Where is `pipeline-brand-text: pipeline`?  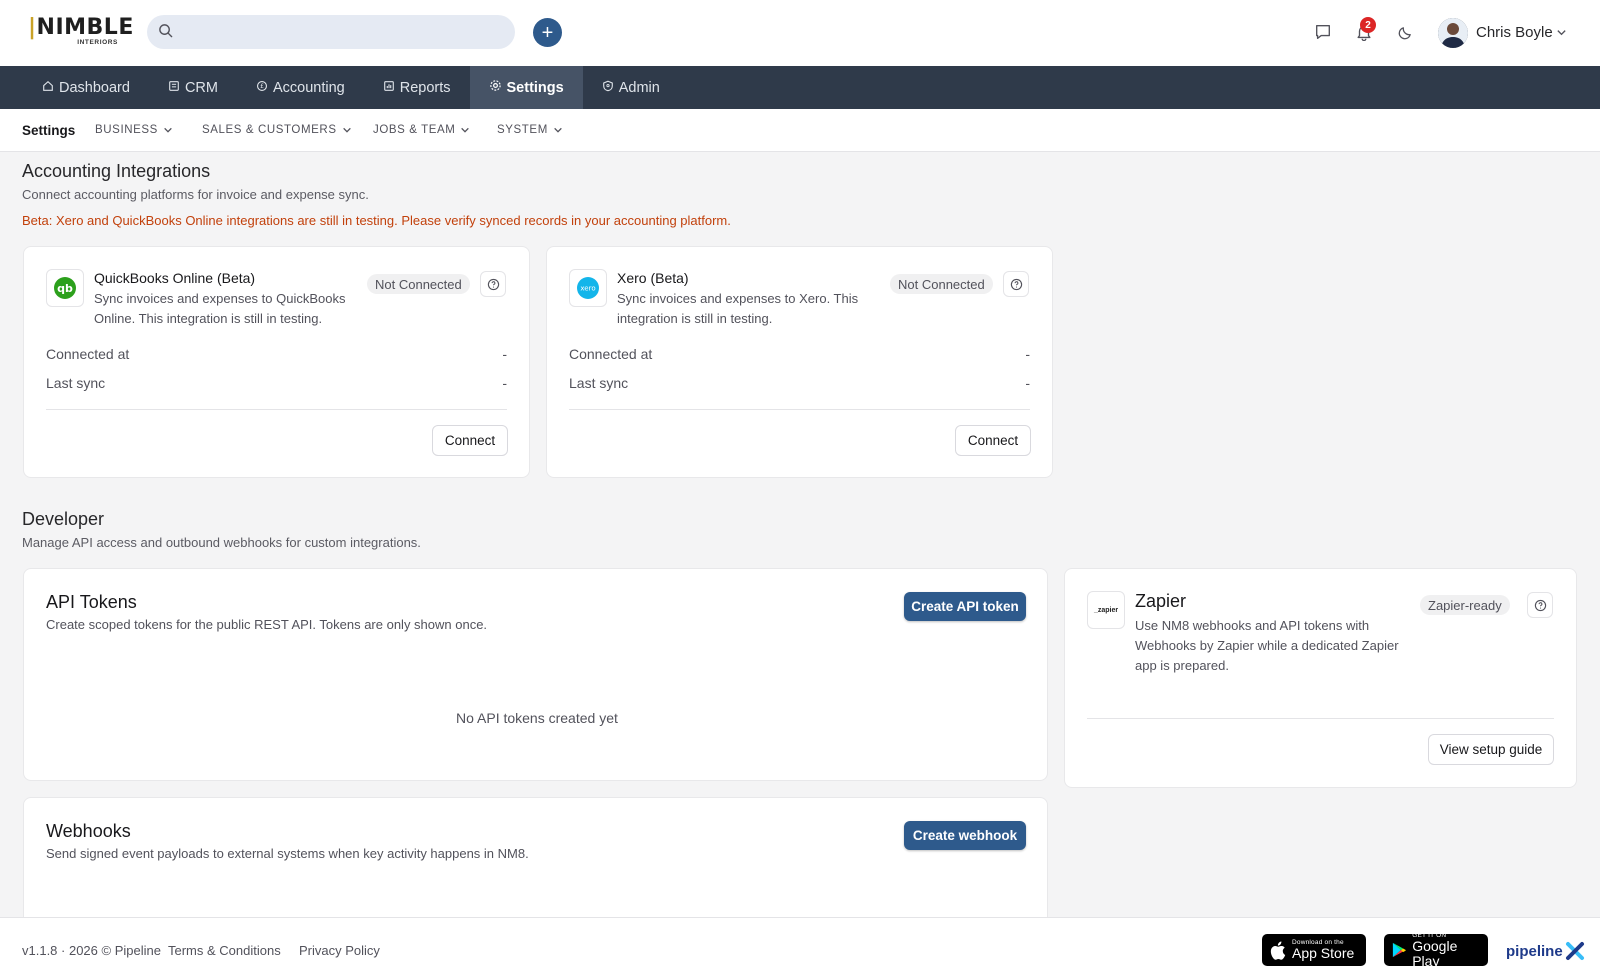
pipeline-brand-text: pipeline is located at coordinates (1534, 951).